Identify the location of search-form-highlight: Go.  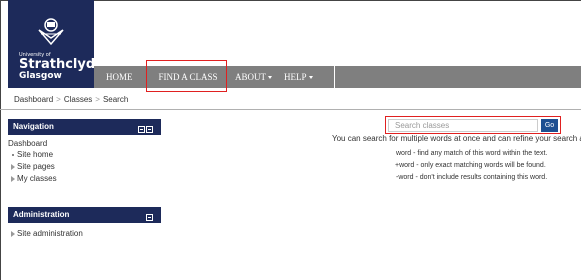
(473, 125).